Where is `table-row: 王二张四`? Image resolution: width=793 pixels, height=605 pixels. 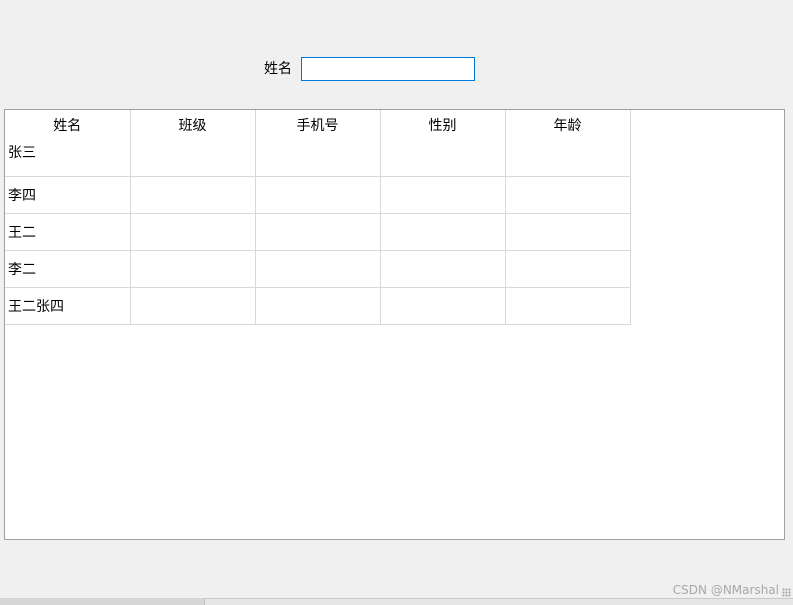 table-row: 王二张四 is located at coordinates (318, 306).